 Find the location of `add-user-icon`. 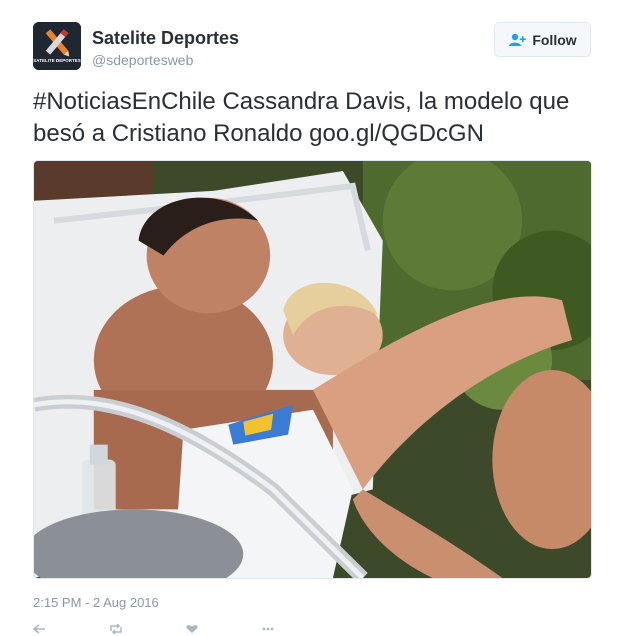

add-user-icon is located at coordinates (518, 39).